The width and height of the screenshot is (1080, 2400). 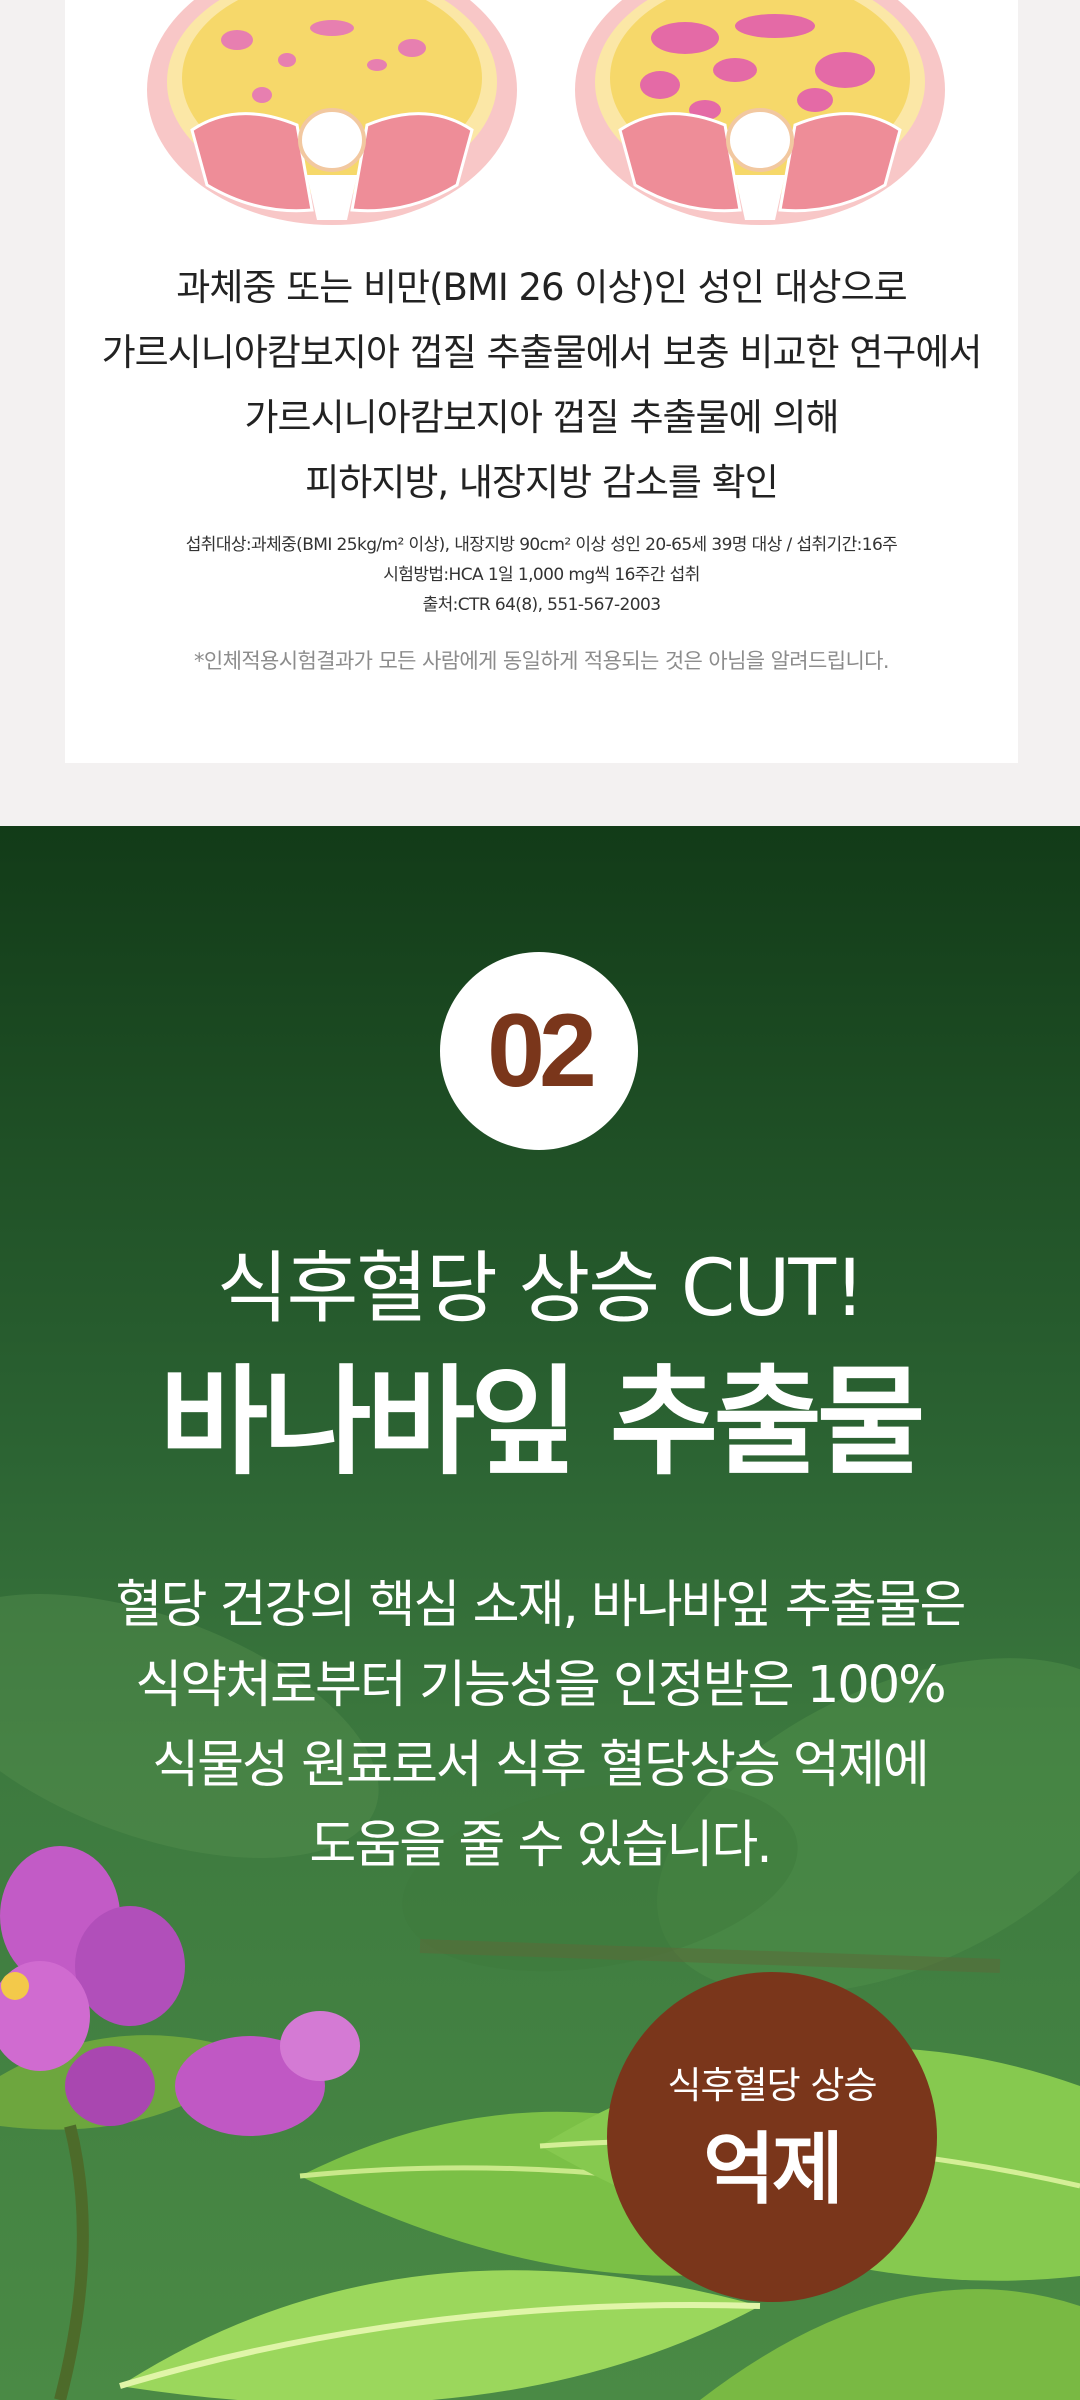 I want to click on study-headline-line: 피하지방, 내장지방 감소를 확인, so click(x=542, y=482).